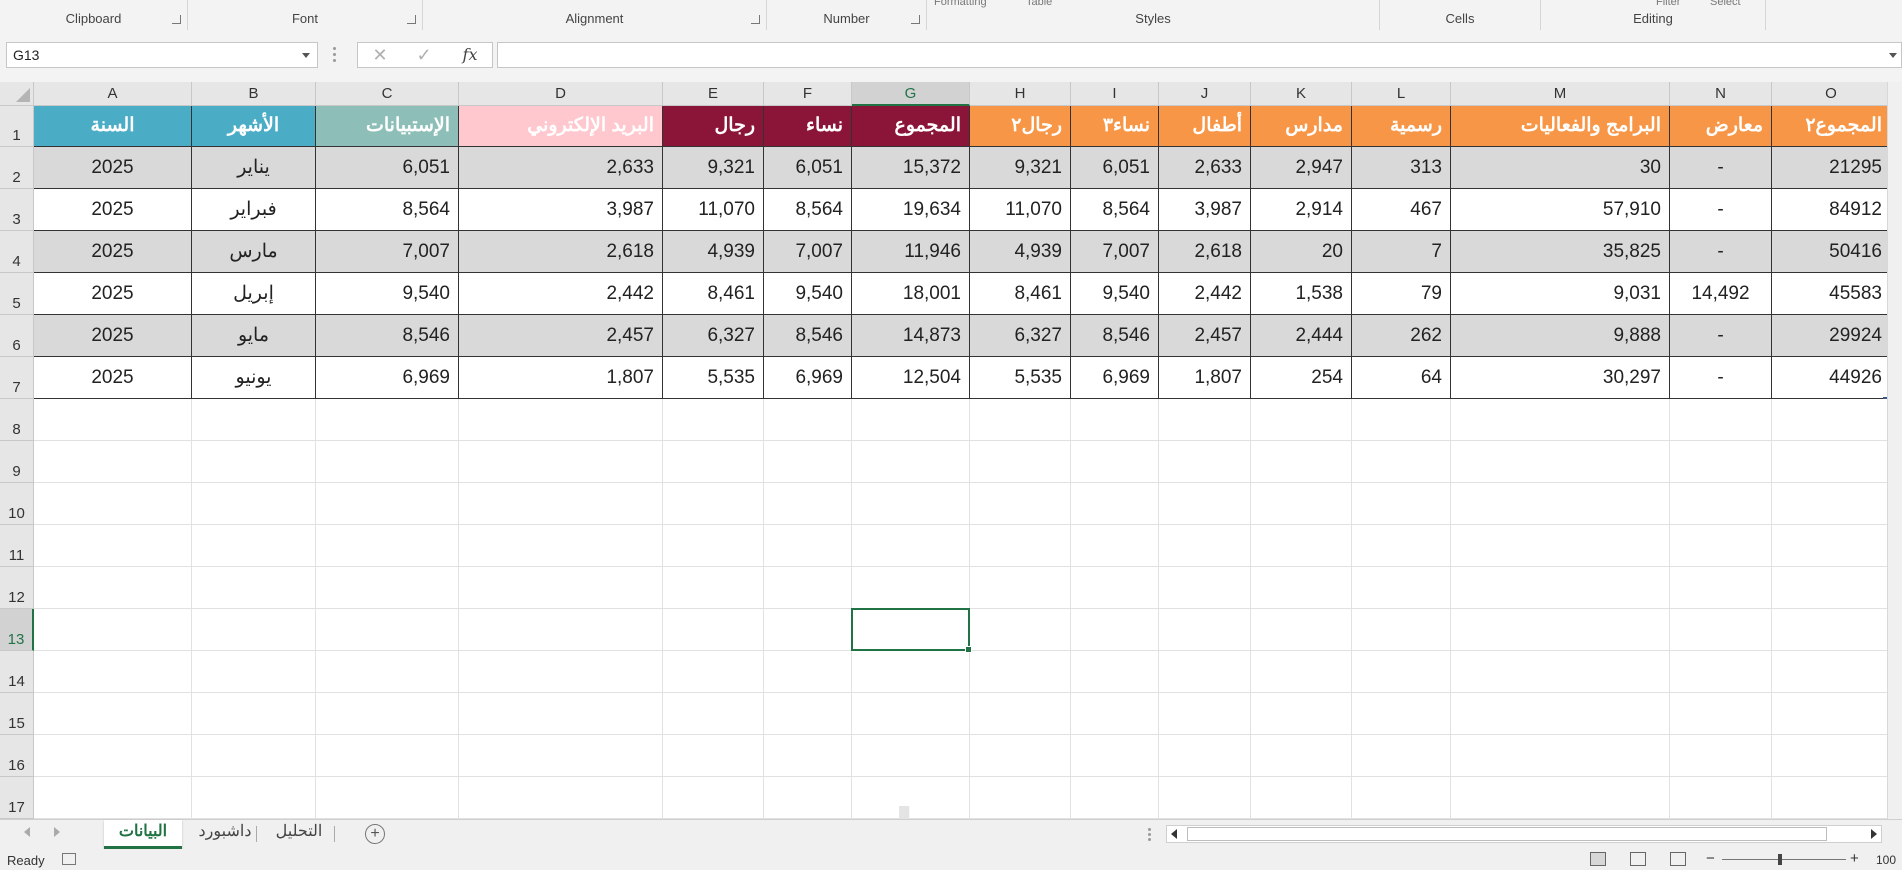  Describe the element at coordinates (1301, 210) in the screenshot. I see `table-cell: 2,914` at that location.